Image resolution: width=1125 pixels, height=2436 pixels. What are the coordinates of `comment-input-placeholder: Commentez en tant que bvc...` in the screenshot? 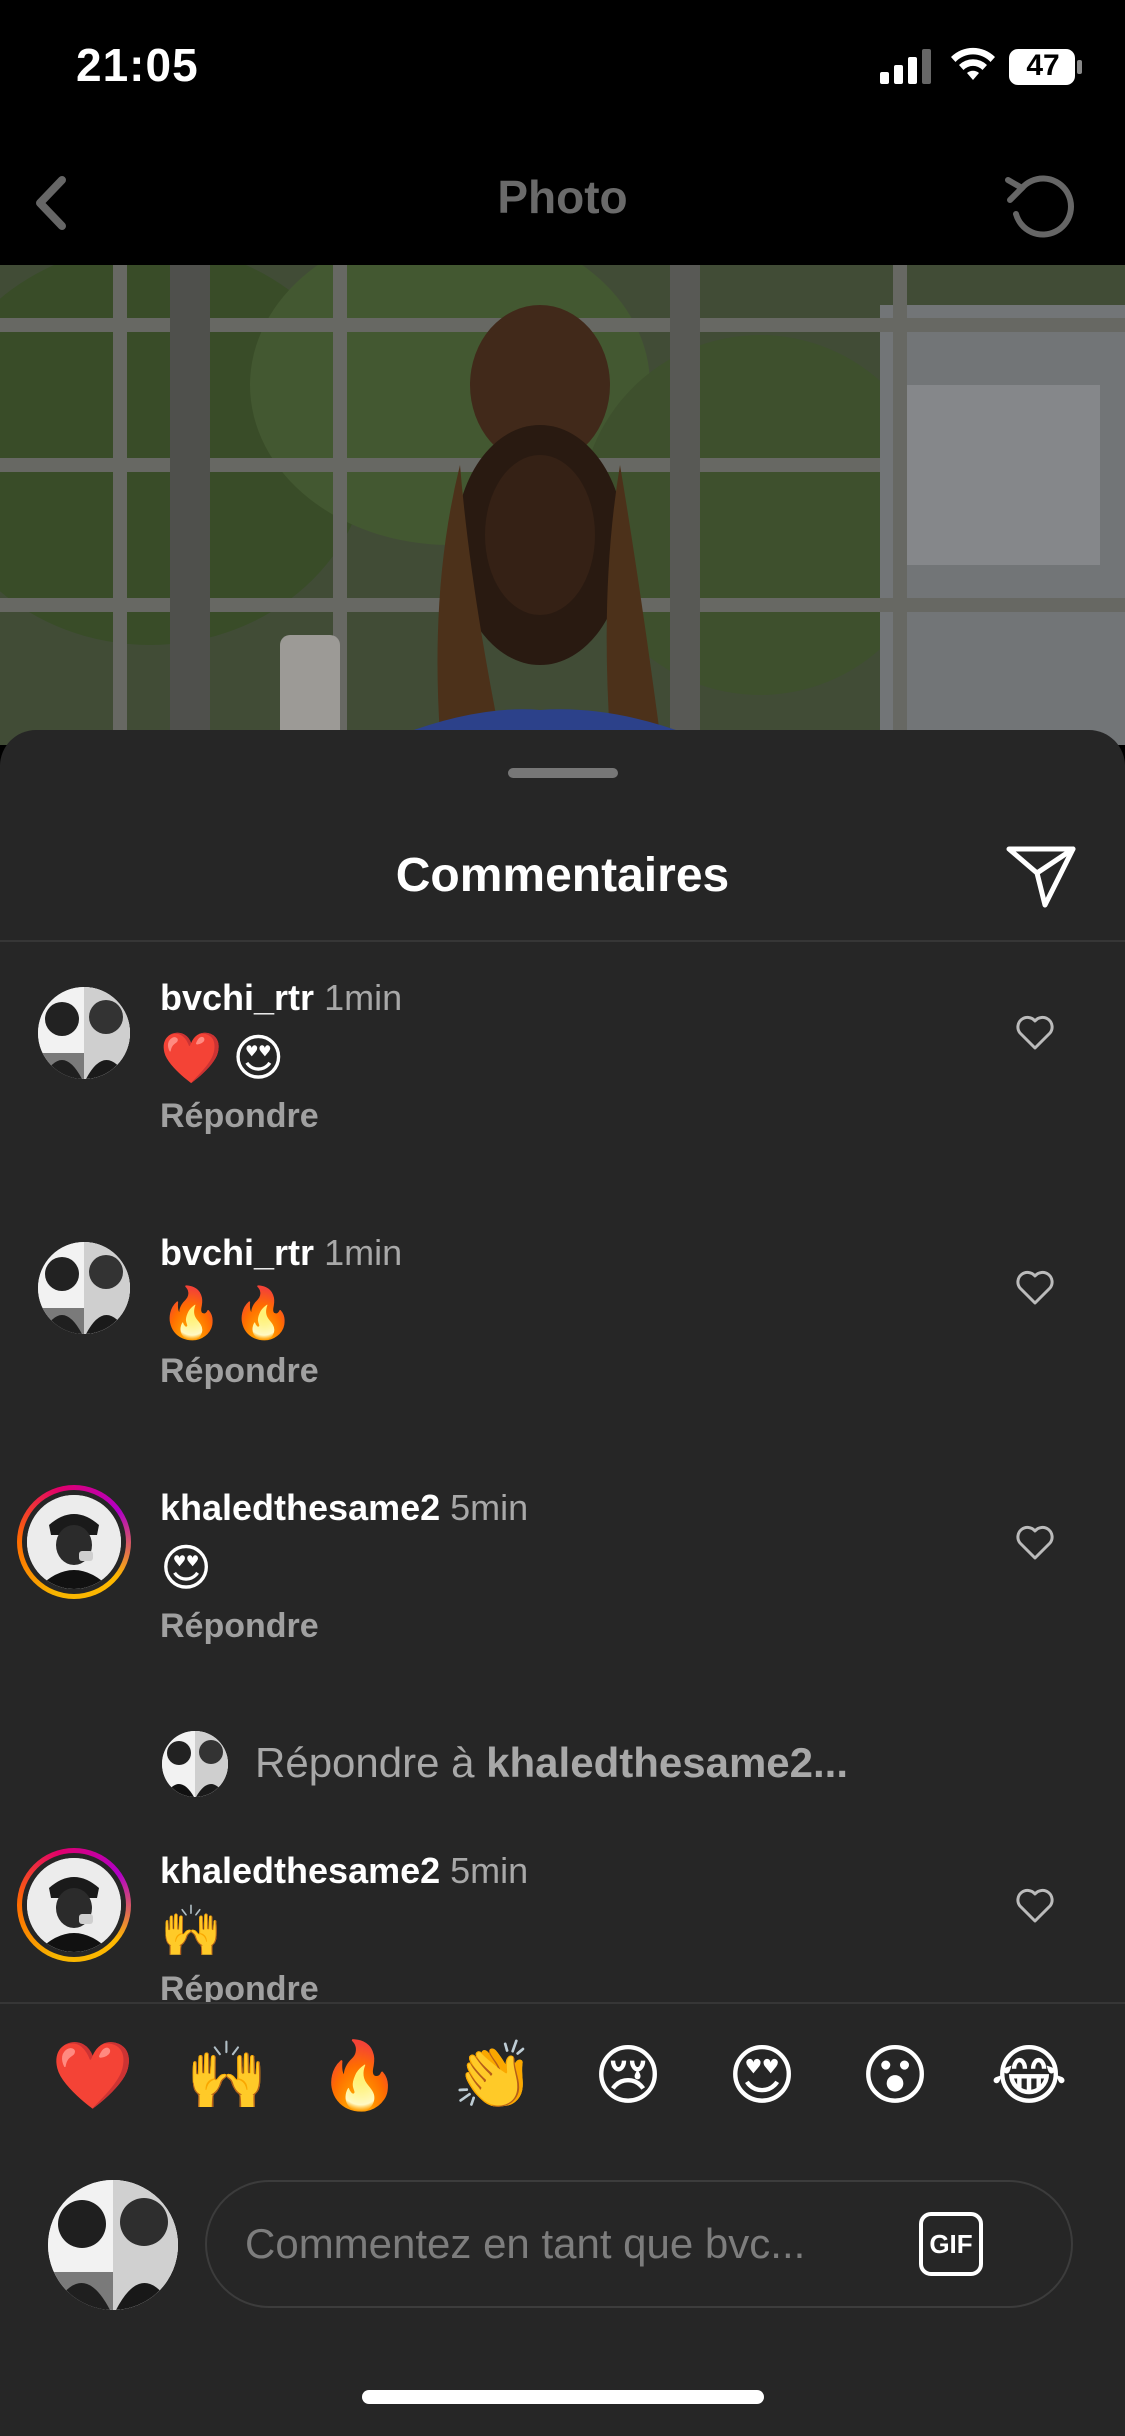 It's located at (525, 2243).